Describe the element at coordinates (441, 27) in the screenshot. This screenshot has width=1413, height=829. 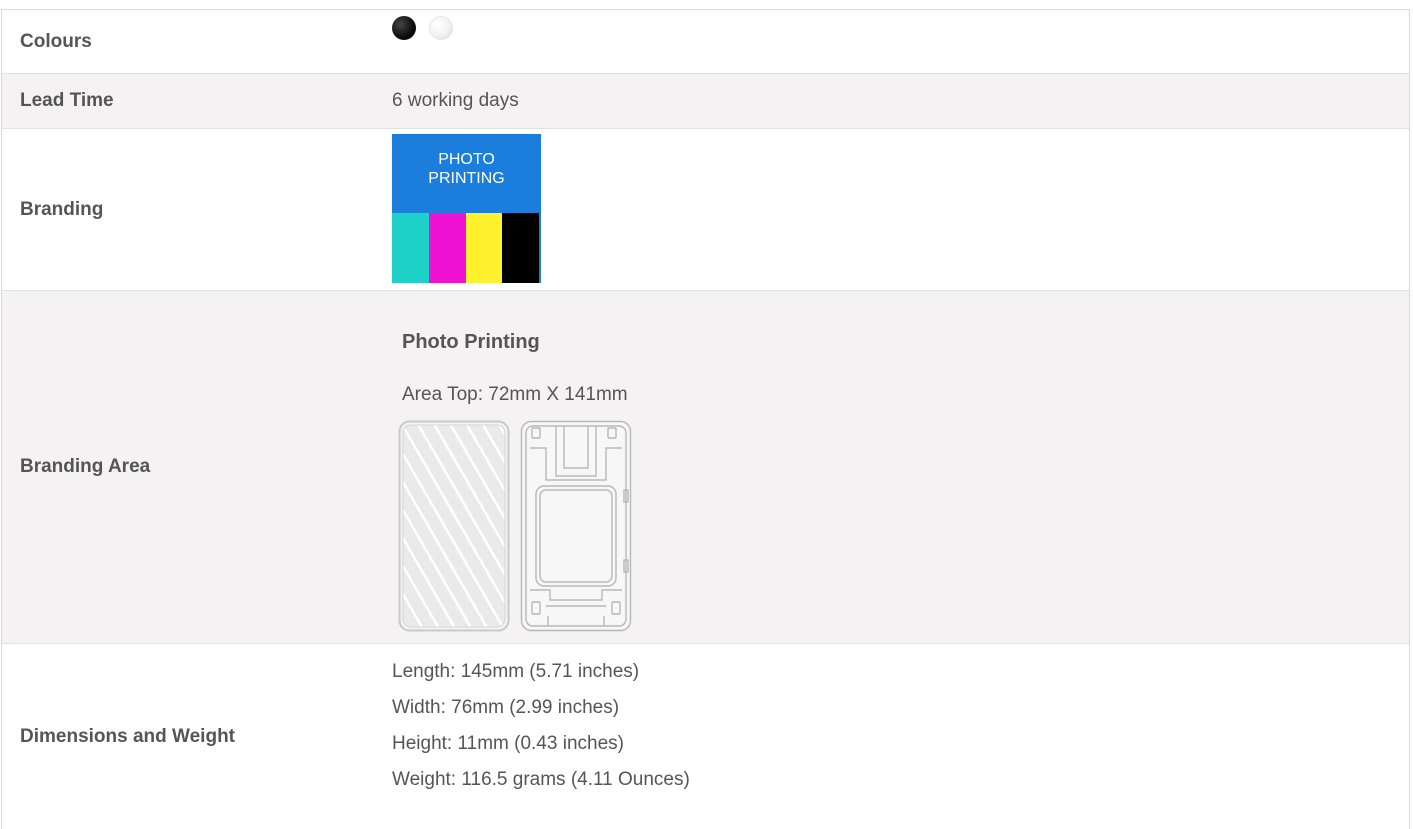
I see `colour-swatch-white` at that location.